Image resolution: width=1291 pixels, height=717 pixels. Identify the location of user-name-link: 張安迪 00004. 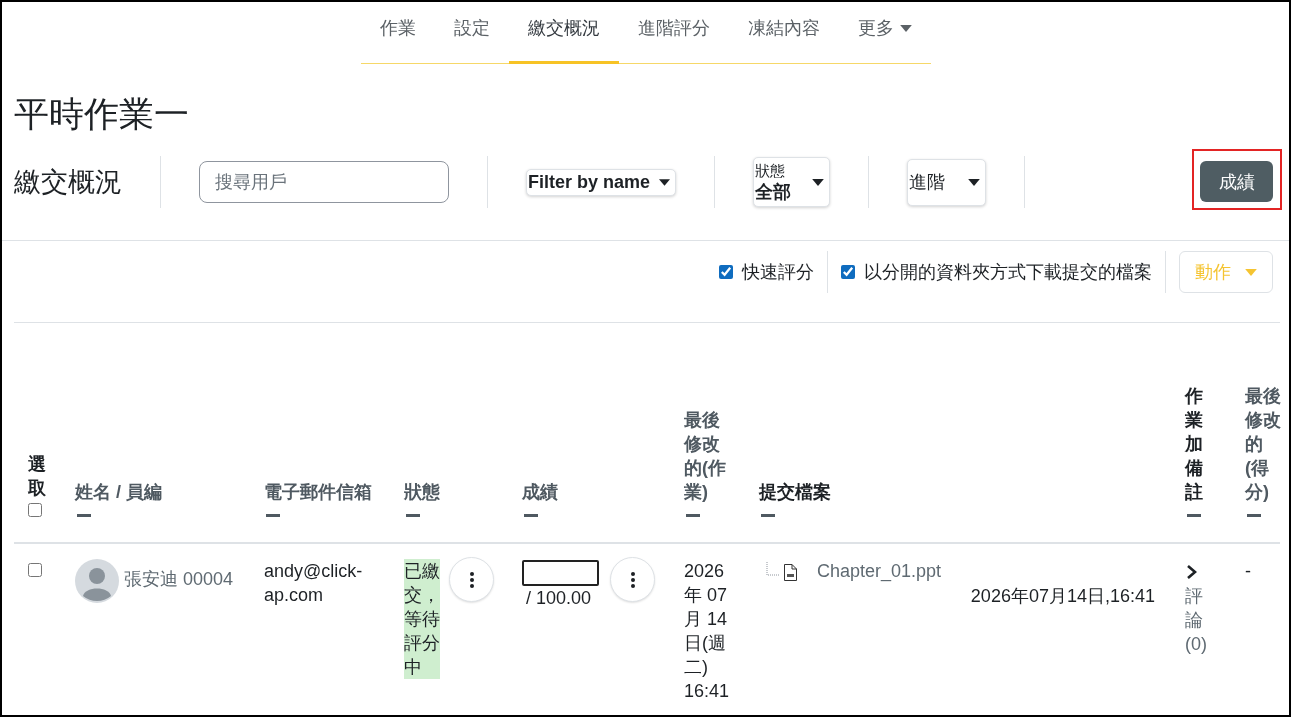
(179, 579).